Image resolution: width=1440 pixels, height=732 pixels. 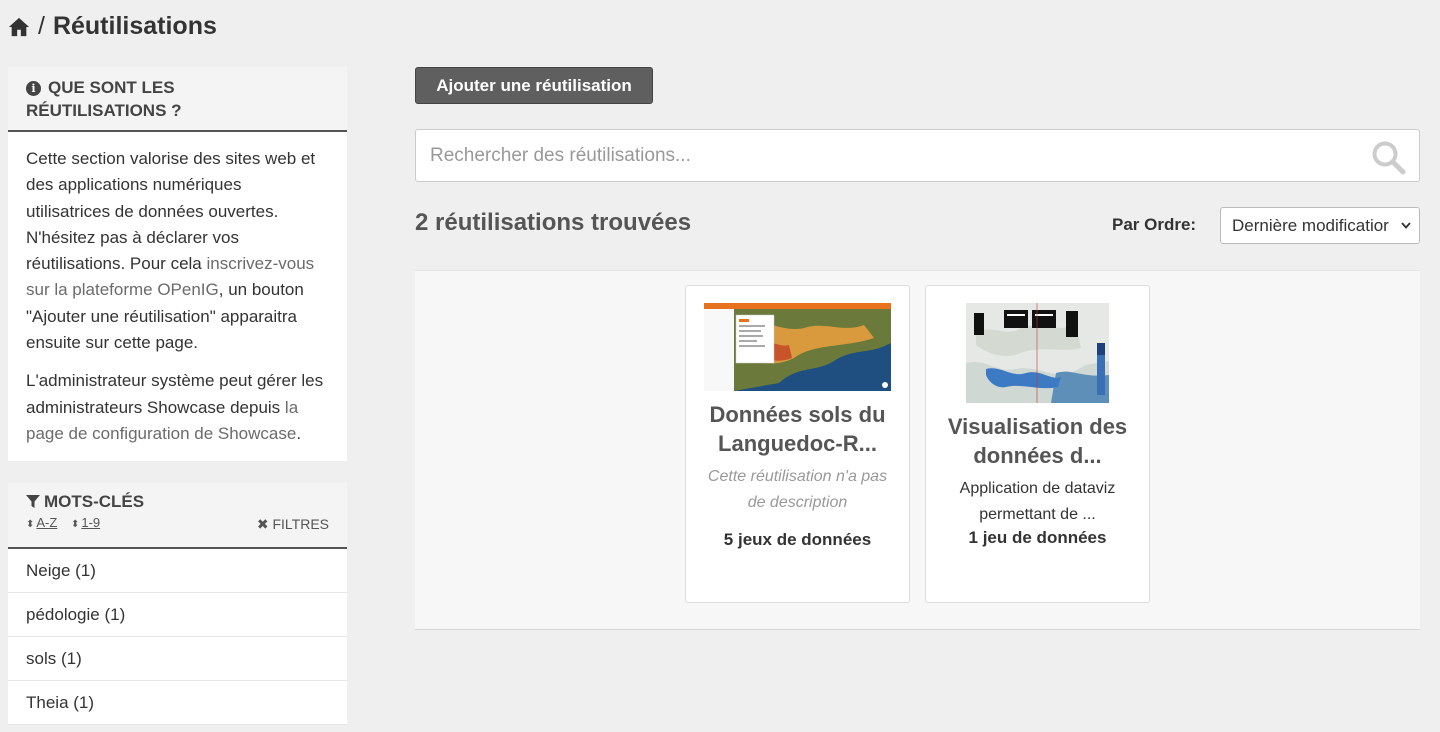 I want to click on close-icon: ✖, so click(x=262, y=524).